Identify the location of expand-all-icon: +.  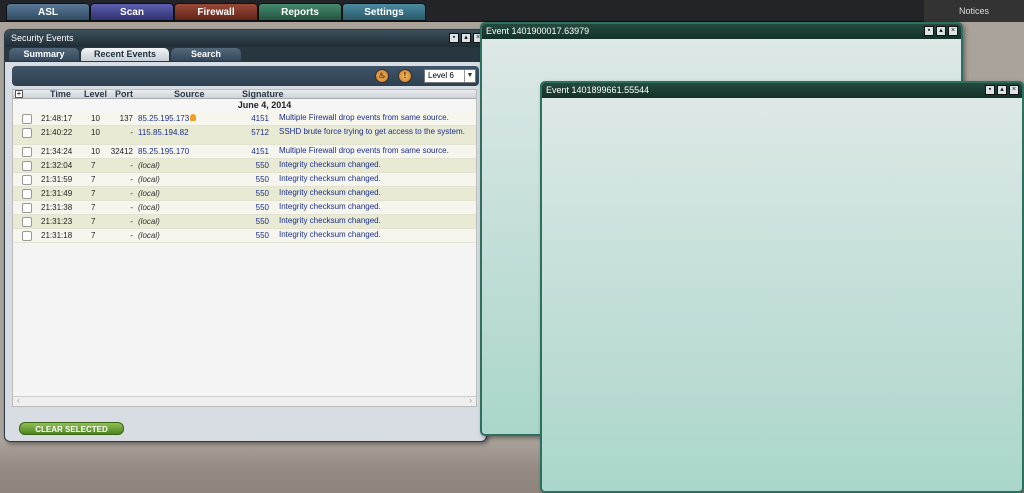
(19, 94).